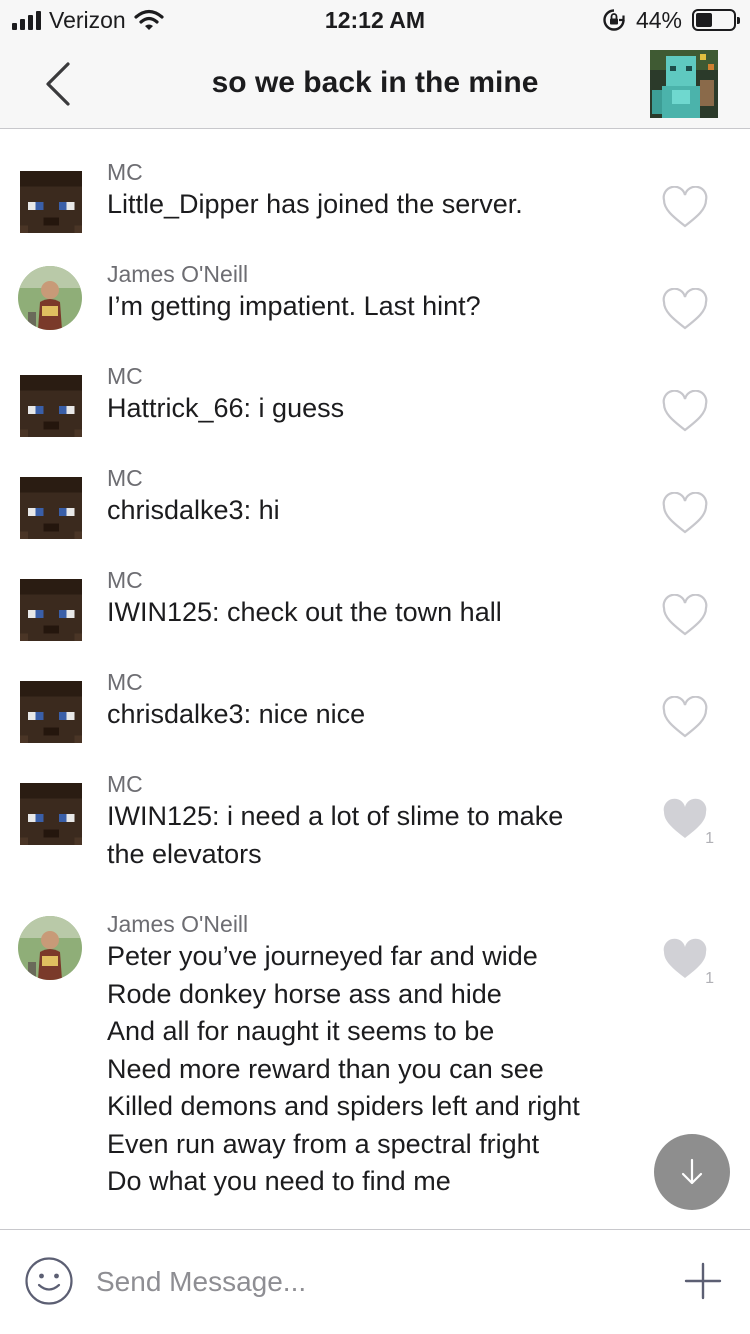 The width and height of the screenshot is (750, 1334). Describe the element at coordinates (58, 84) in the screenshot. I see `chevron-left-icon` at that location.